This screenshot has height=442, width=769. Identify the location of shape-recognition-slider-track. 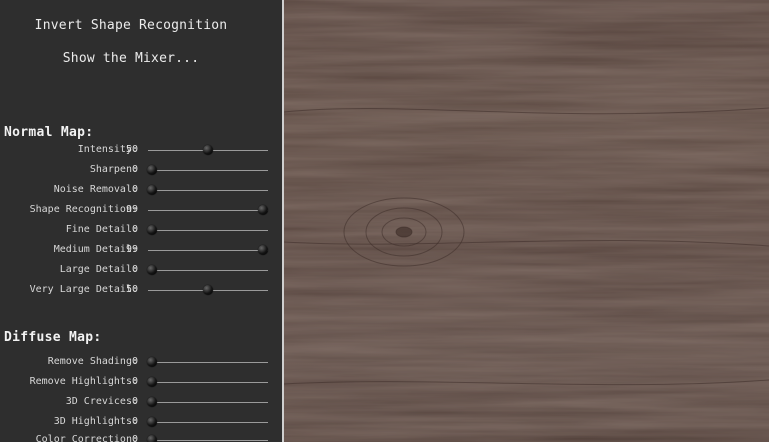
(208, 210).